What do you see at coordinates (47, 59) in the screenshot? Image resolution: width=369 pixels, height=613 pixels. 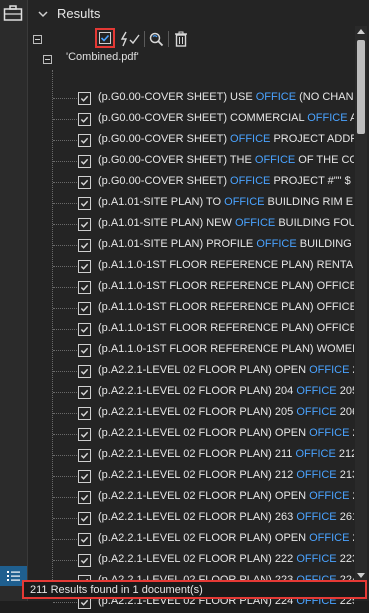 I see `file-collapse-button` at bounding box center [47, 59].